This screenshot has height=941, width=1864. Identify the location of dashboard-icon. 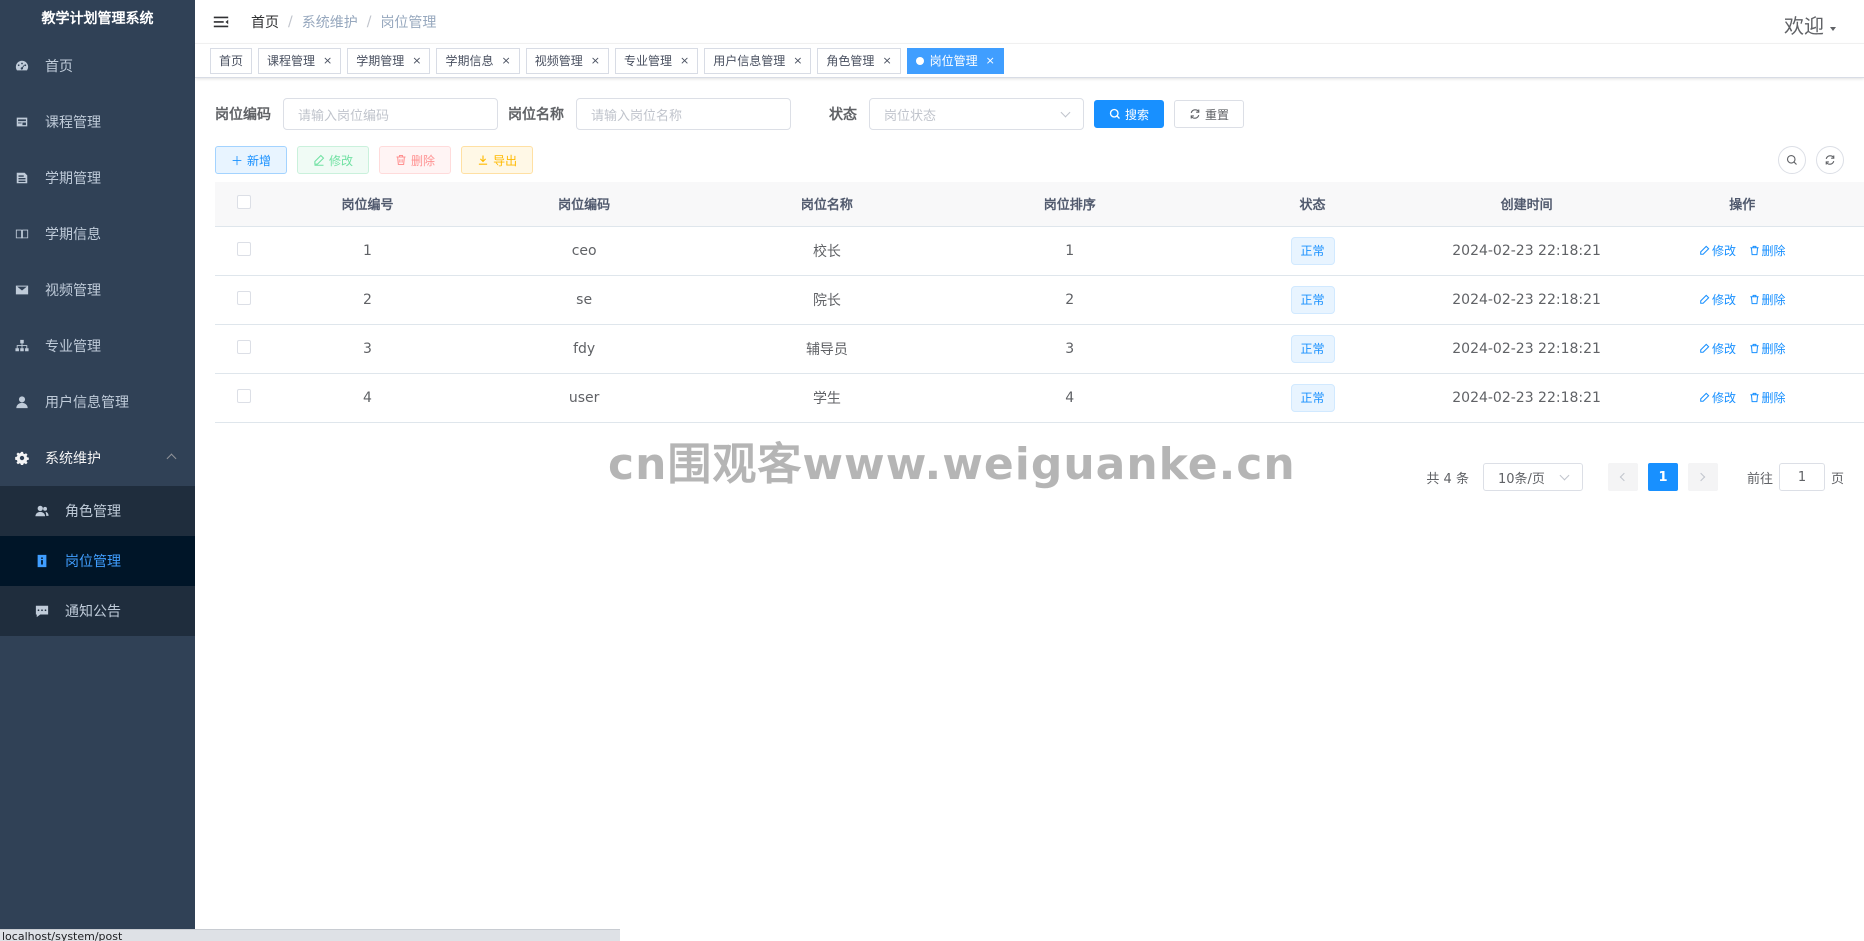
(22, 66).